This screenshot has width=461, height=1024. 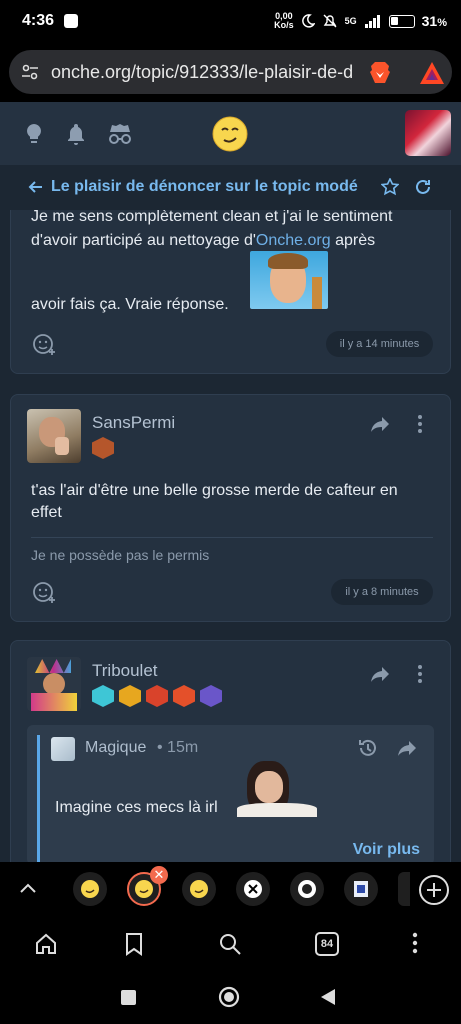 What do you see at coordinates (38, 20) in the screenshot?
I see `status-time: 4:36` at bounding box center [38, 20].